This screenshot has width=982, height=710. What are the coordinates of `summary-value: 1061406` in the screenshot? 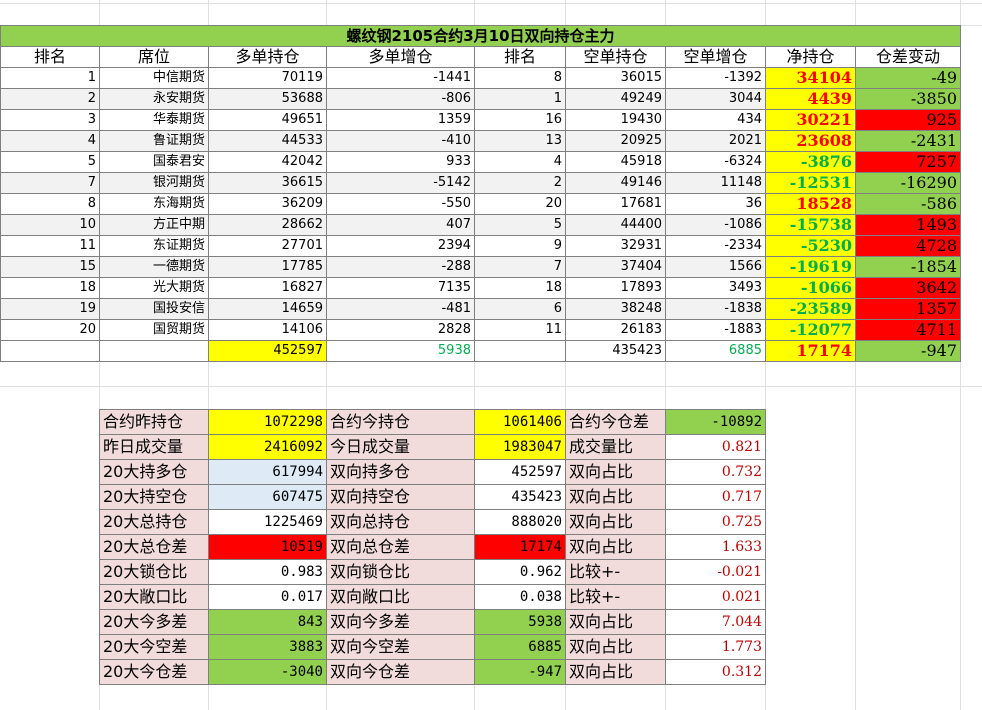 It's located at (520, 422).